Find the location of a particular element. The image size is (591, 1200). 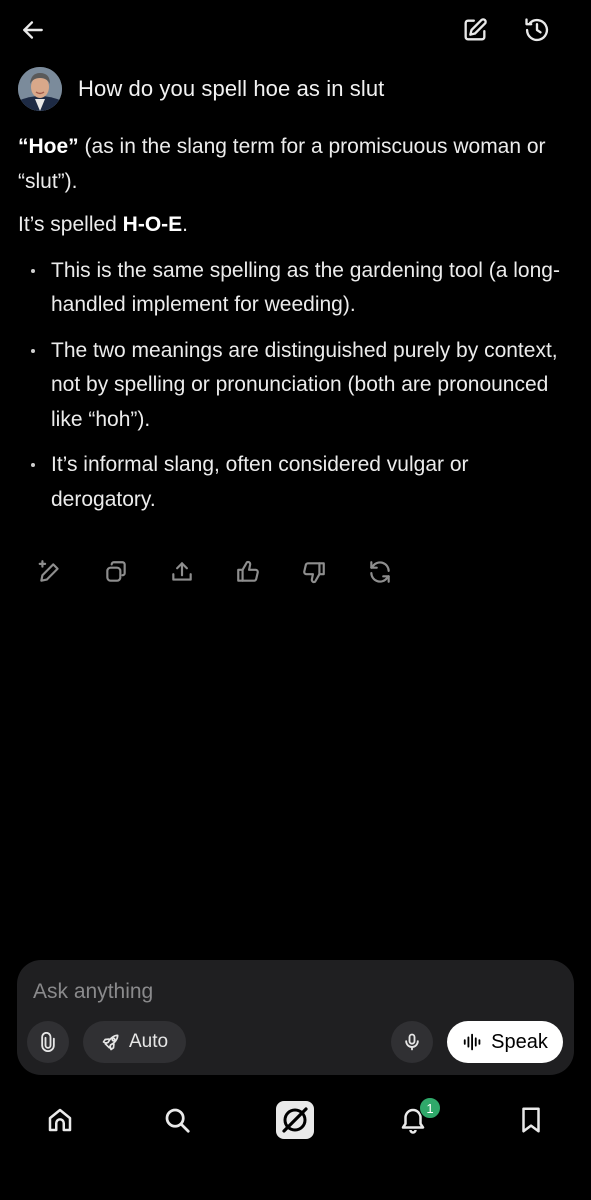

paperclip-icon is located at coordinates (48, 1042).